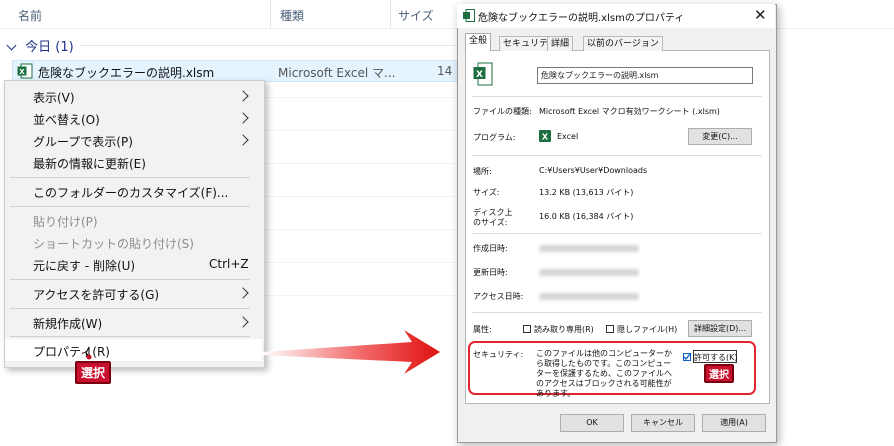  I want to click on arrow-icon, so click(351, 352).